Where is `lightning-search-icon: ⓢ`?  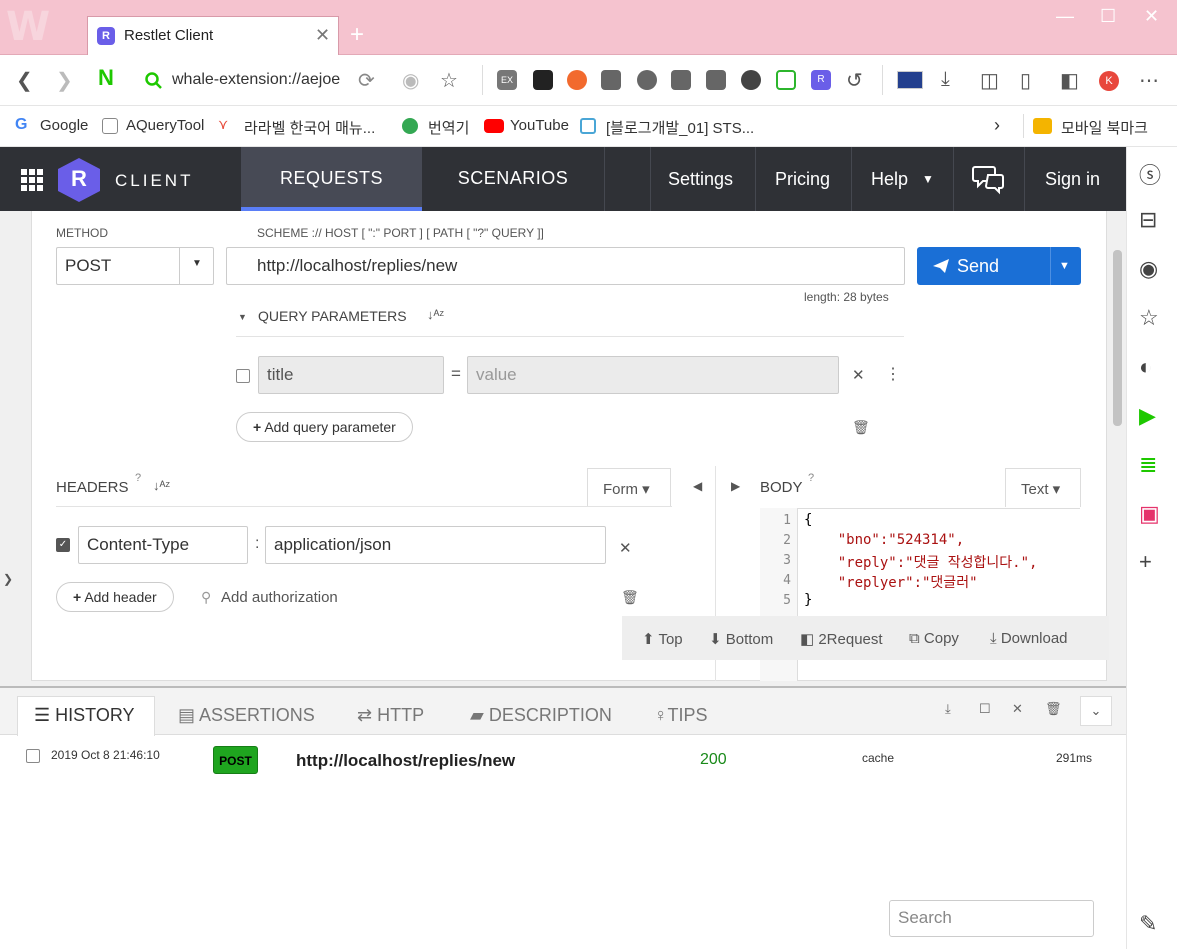 lightning-search-icon: ⓢ is located at coordinates (1150, 174).